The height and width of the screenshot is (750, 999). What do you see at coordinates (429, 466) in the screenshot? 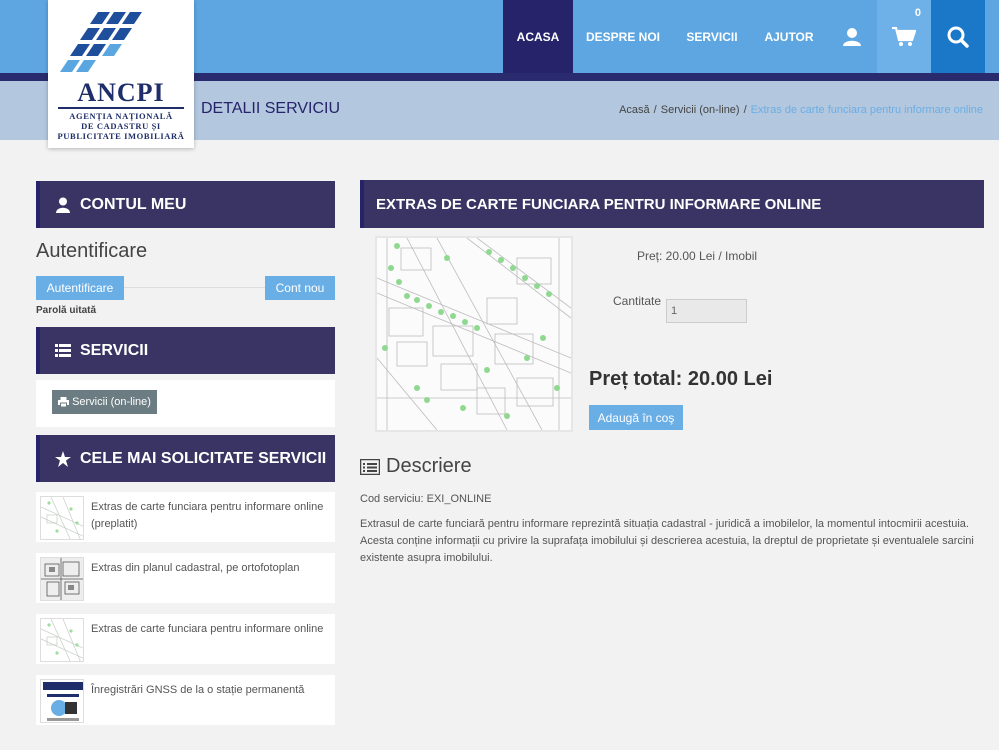
I see `description-heading-text: Descriere` at bounding box center [429, 466].